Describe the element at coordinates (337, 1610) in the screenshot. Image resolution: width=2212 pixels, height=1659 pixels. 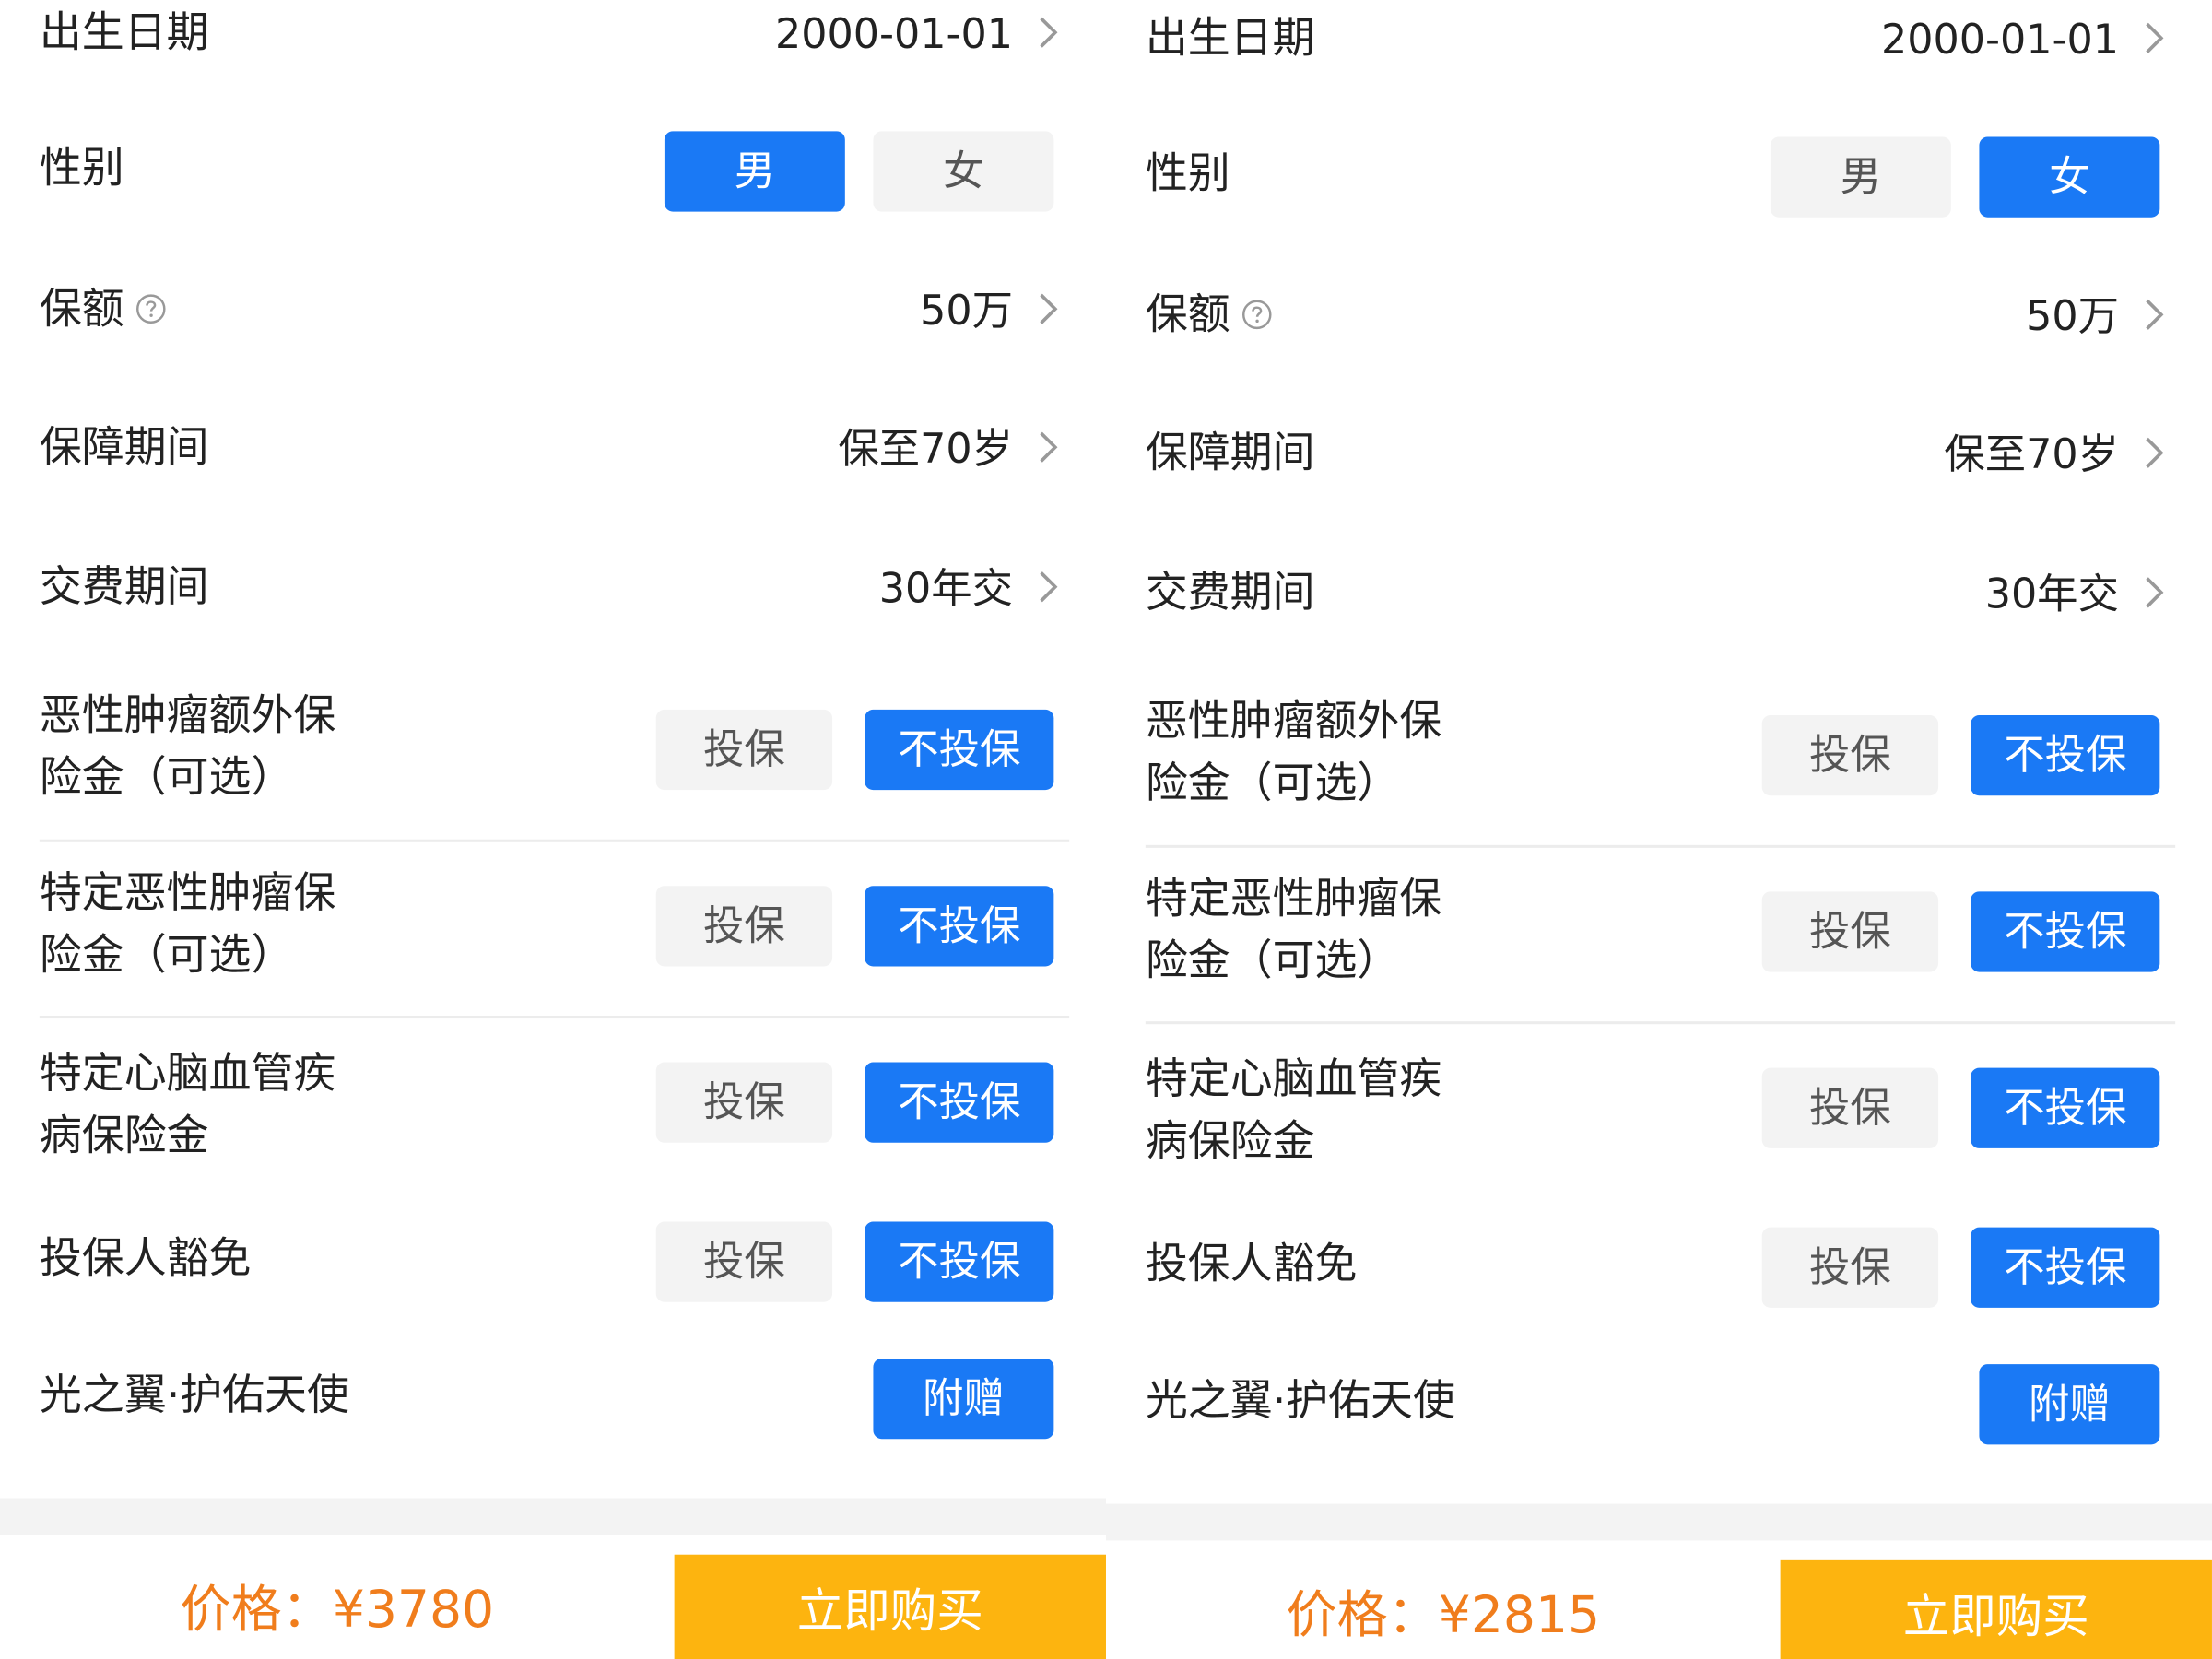
I see `price-label: 价格：¥3780` at that location.